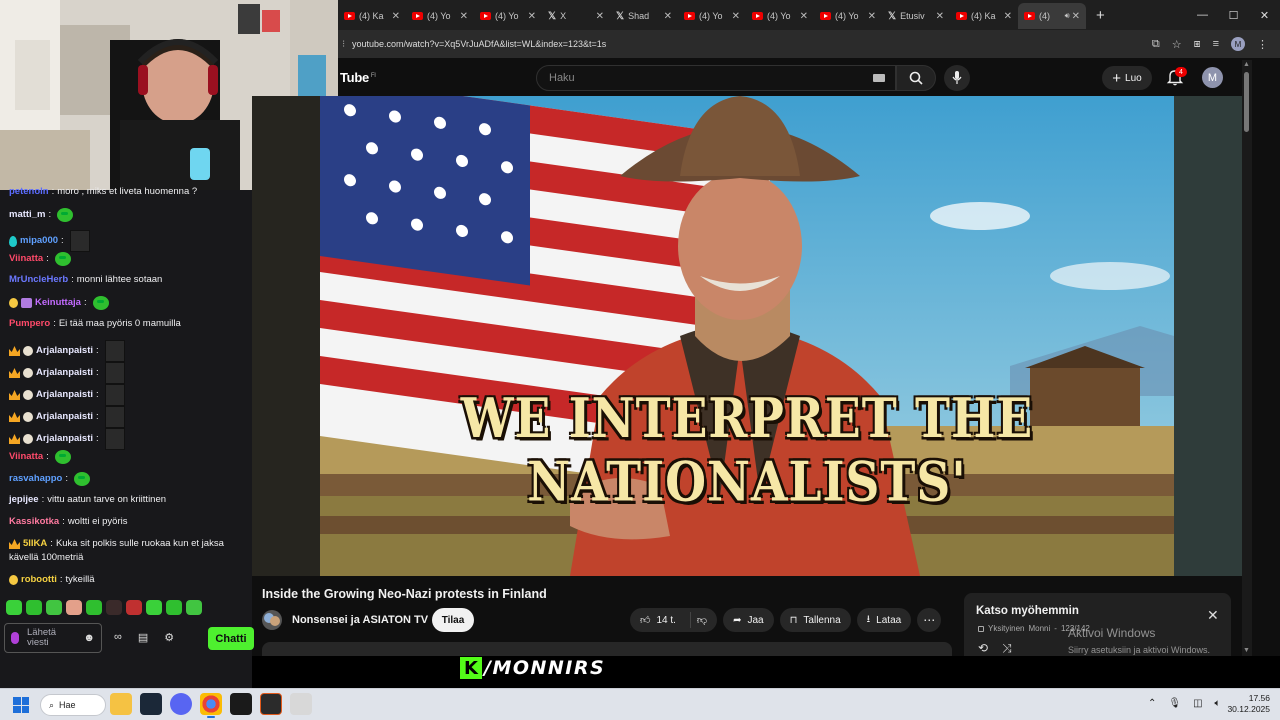  I want to click on file-explorer-icon, so click(121, 704).